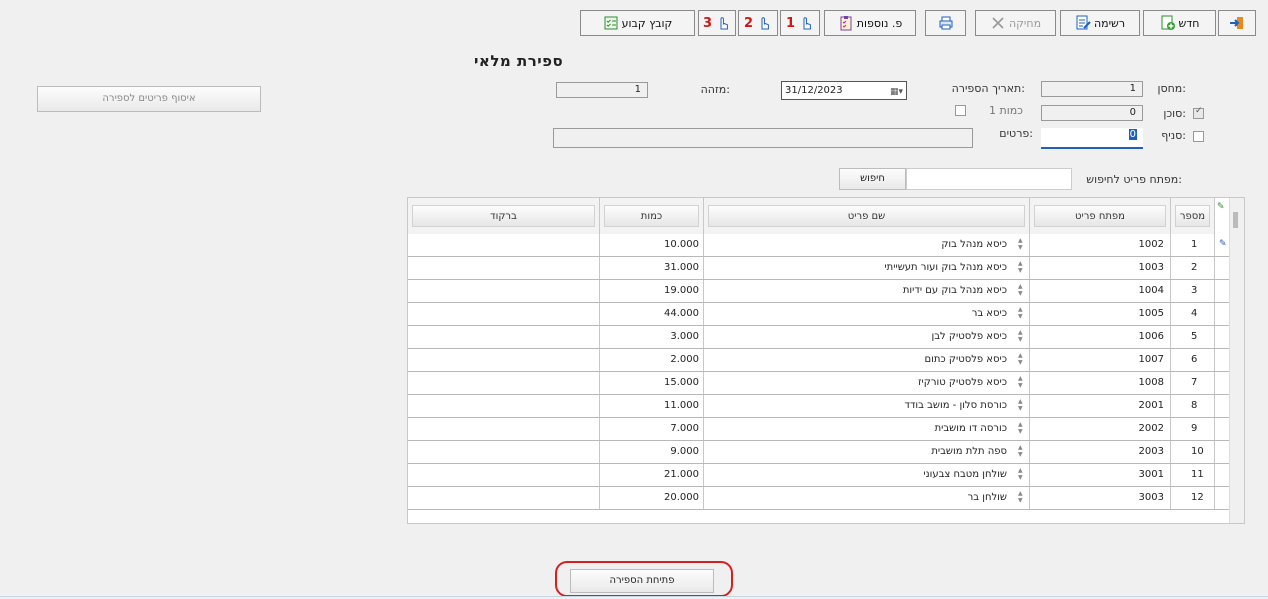 Image resolution: width=1268 pixels, height=599 pixels. What do you see at coordinates (867, 406) in the screenshot?
I see `cell-item-name: כורסת סלון - מושב בודד` at bounding box center [867, 406].